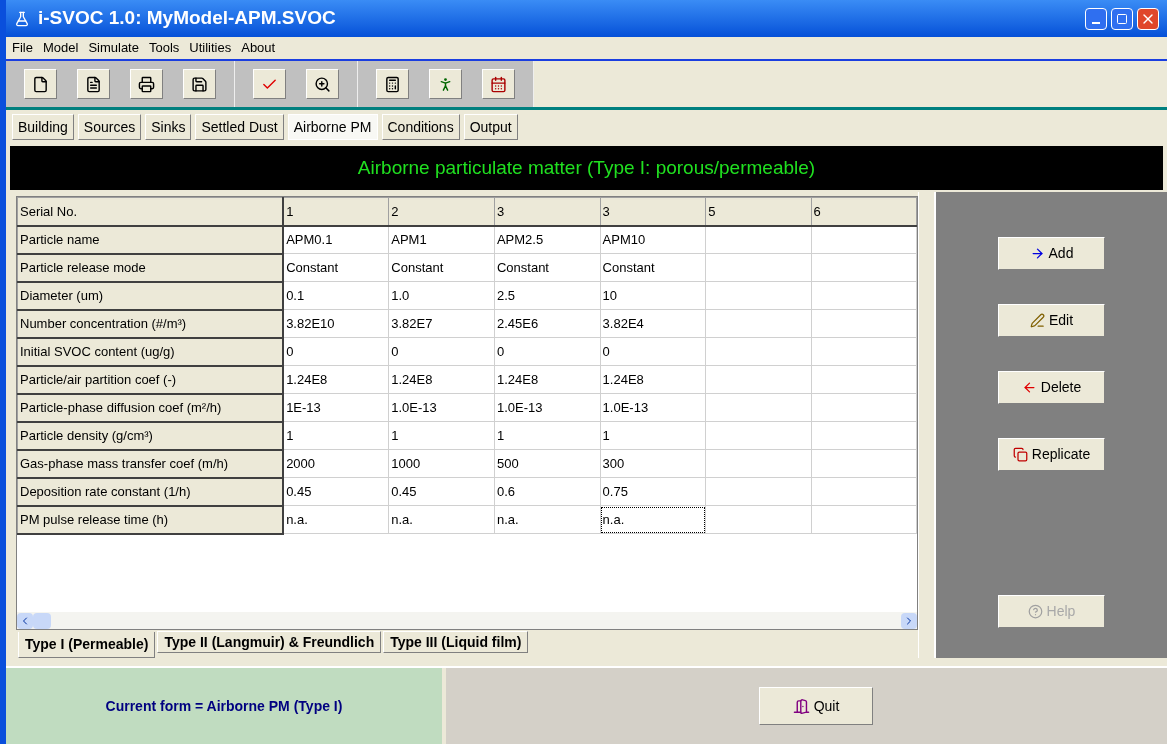 The image size is (1167, 744). Describe the element at coordinates (150, 351) in the screenshot. I see `row-label: Initial SVOC content (ug/g)` at that location.